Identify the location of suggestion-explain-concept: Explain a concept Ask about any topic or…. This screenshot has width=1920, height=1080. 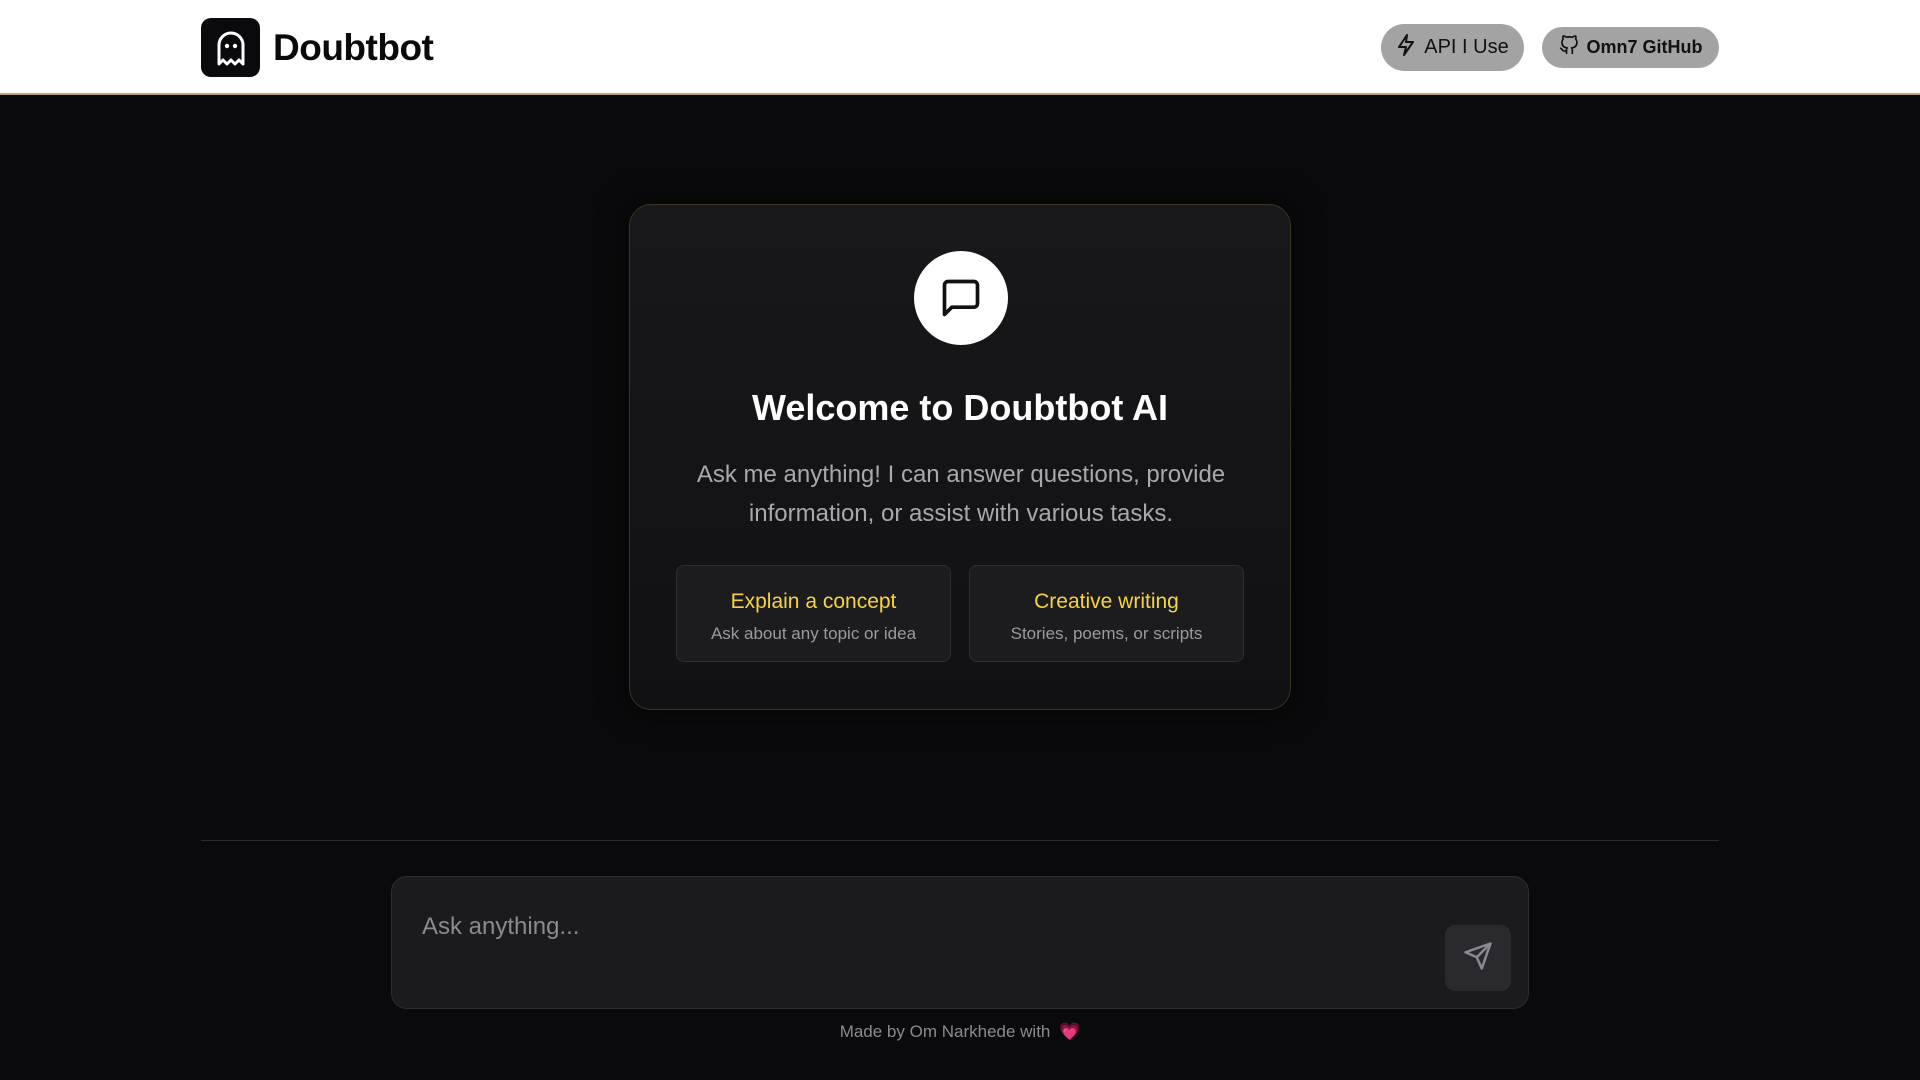
(813, 613).